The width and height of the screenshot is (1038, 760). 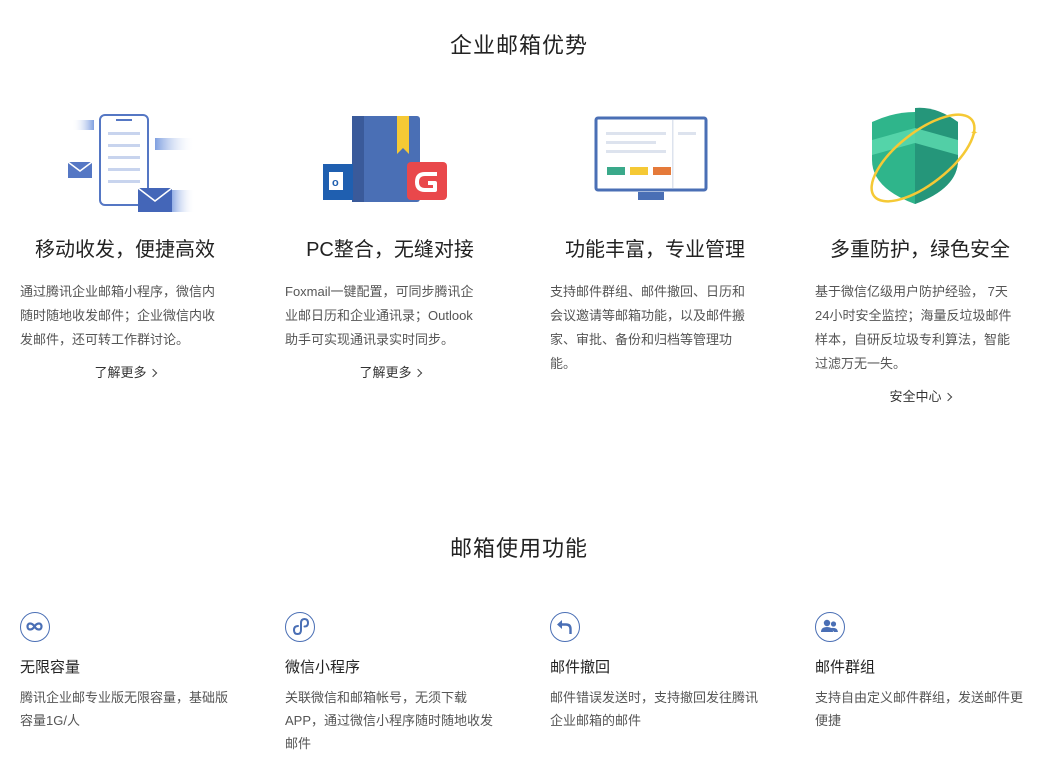 What do you see at coordinates (845, 667) in the screenshot?
I see `feature-name: 邮件群组` at bounding box center [845, 667].